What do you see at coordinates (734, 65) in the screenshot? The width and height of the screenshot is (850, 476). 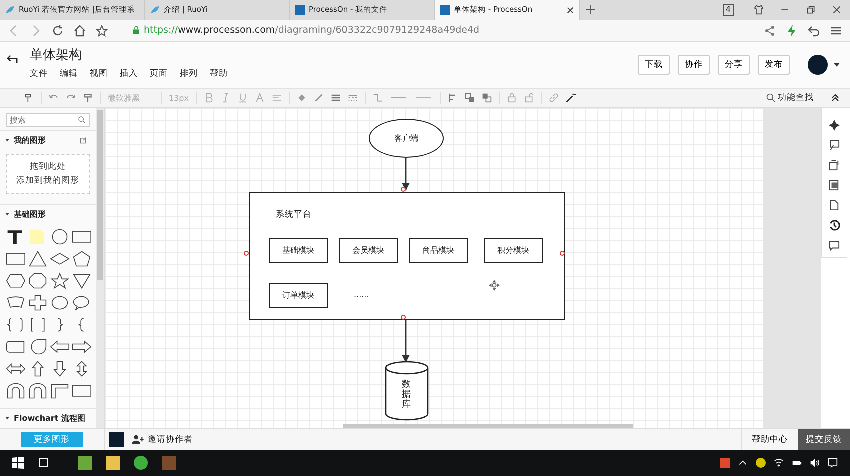 I see `header-button: 分享` at bounding box center [734, 65].